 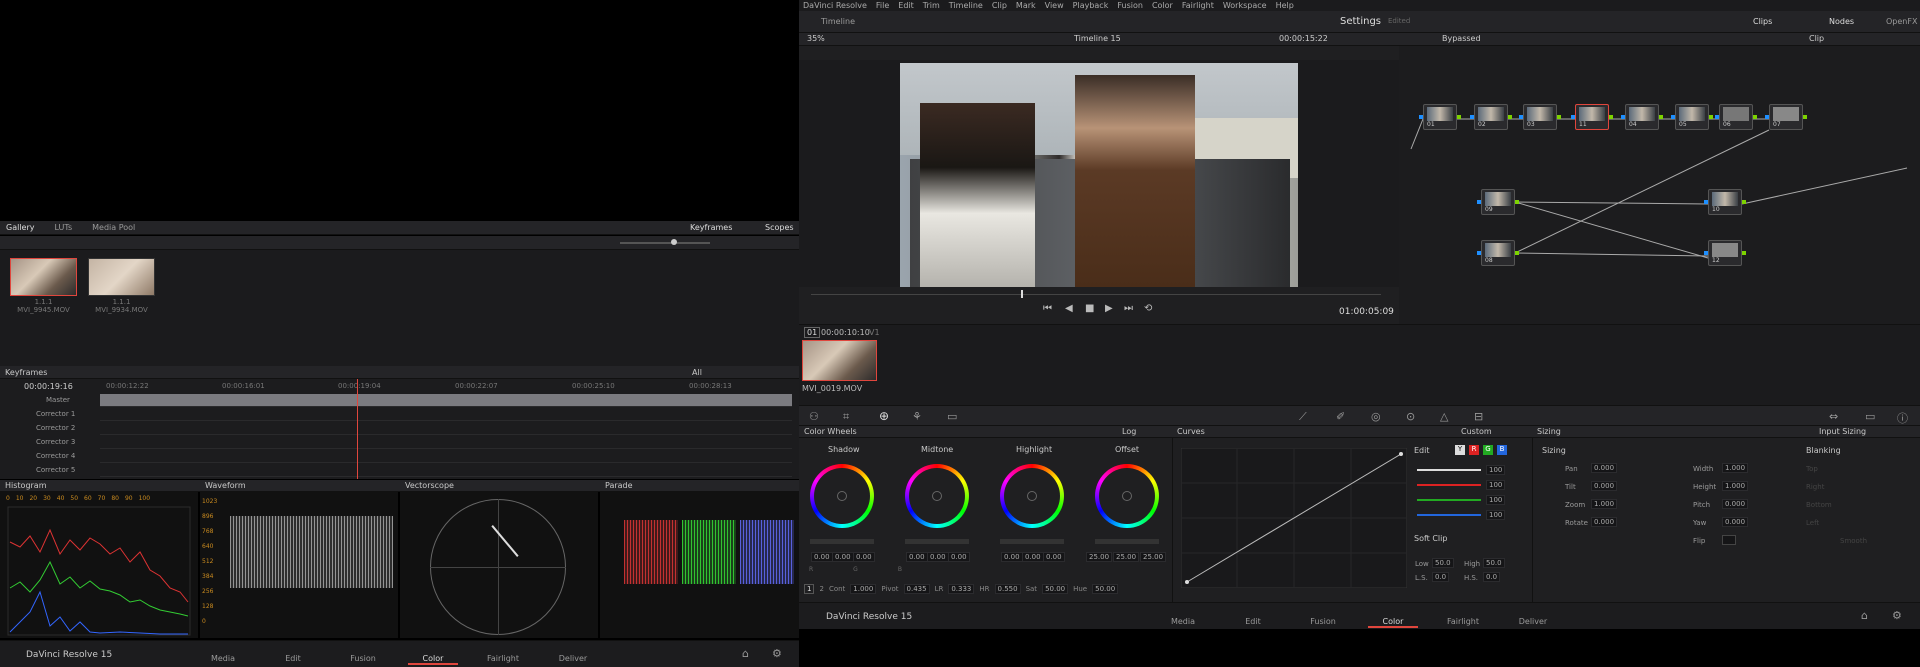 What do you see at coordinates (1253, 621) in the screenshot?
I see `nav-edit-right: Edit` at bounding box center [1253, 621].